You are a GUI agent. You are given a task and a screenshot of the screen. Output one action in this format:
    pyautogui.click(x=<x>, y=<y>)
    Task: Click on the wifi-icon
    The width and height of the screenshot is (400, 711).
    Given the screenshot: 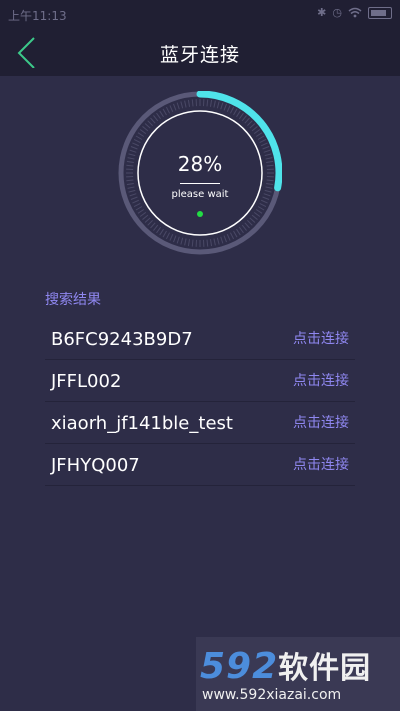 What is the action you would take?
    pyautogui.click(x=355, y=12)
    